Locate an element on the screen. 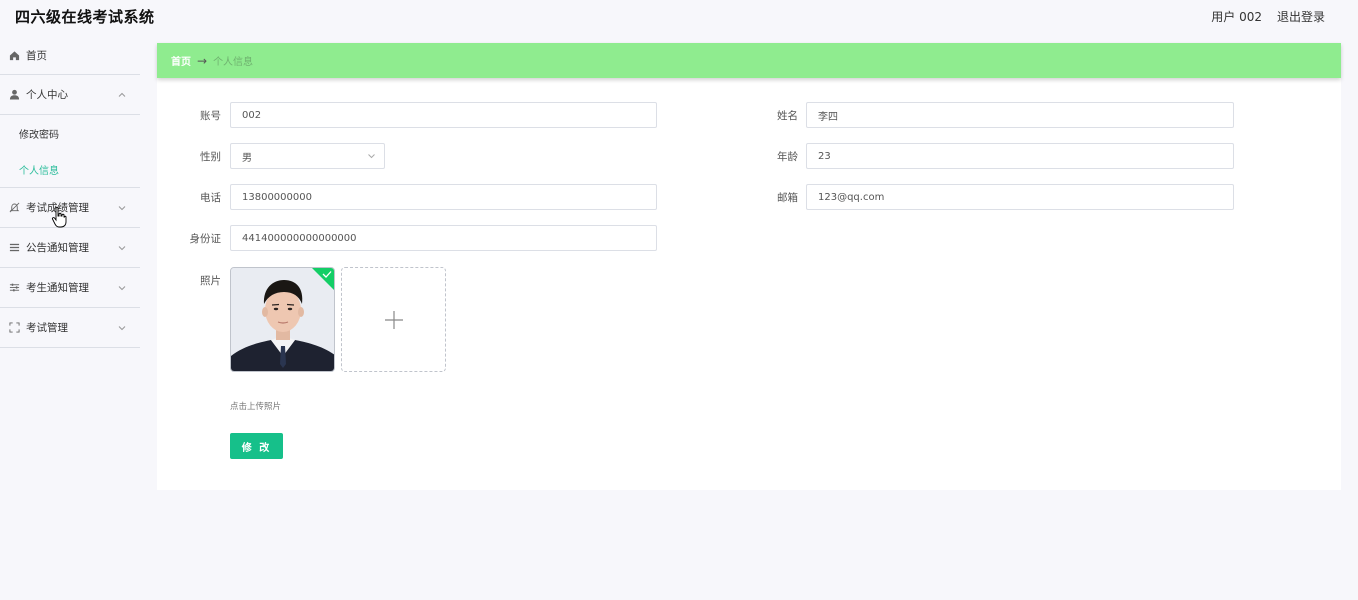 The image size is (1358, 600). breadcrumb: 首页 → 个人信息 is located at coordinates (749, 60).